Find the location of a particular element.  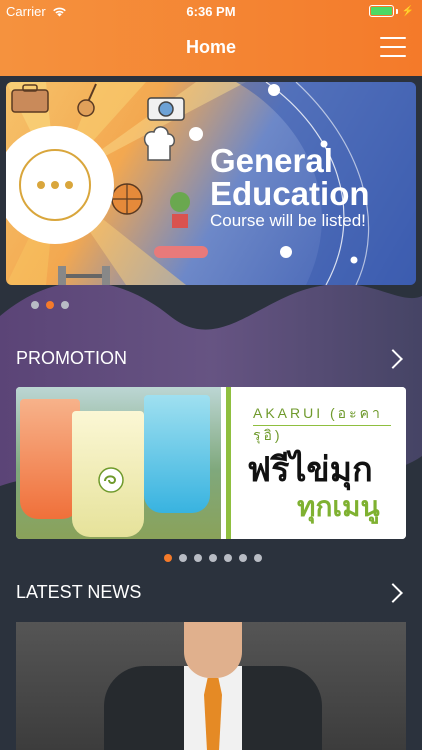

camera-icon is located at coordinates (166, 109).